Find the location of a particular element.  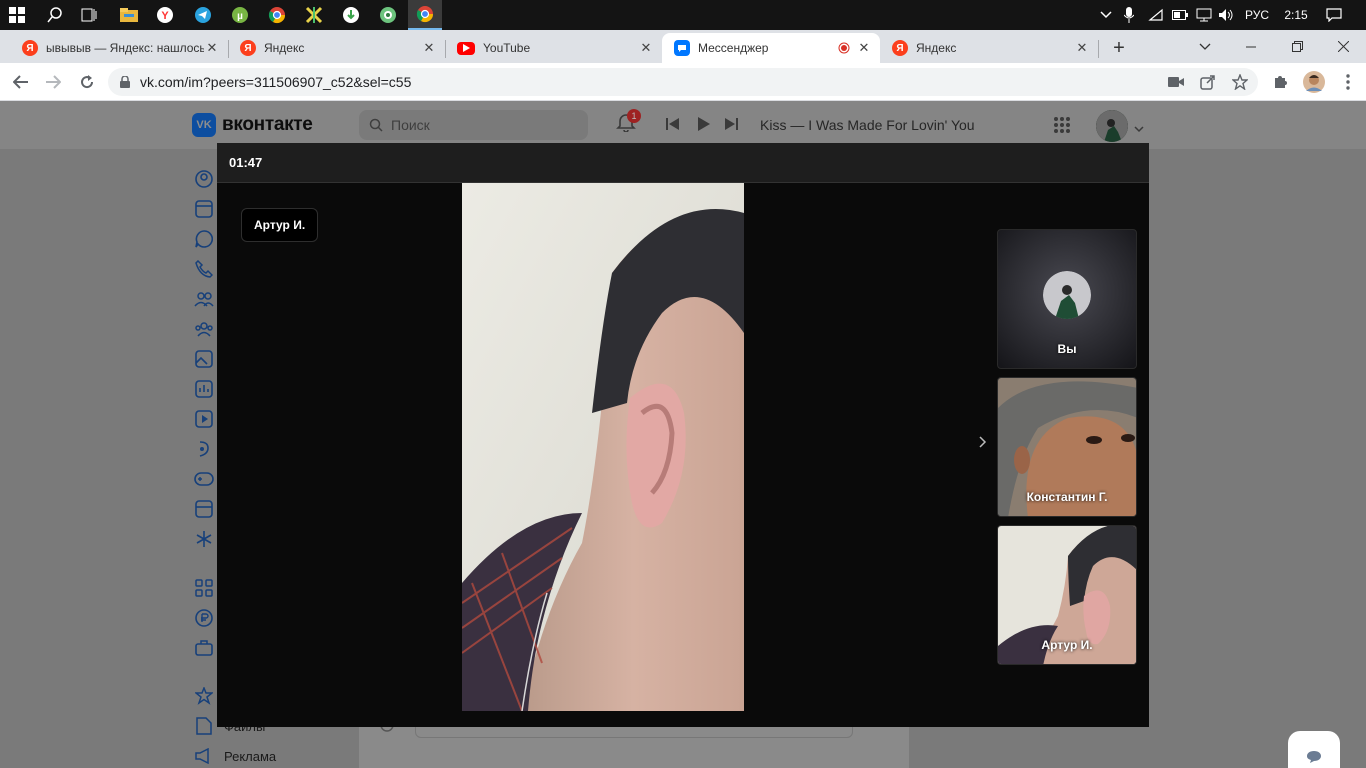

now-playing-track: Kiss — I Was Made For Lovin' You is located at coordinates (867, 125).